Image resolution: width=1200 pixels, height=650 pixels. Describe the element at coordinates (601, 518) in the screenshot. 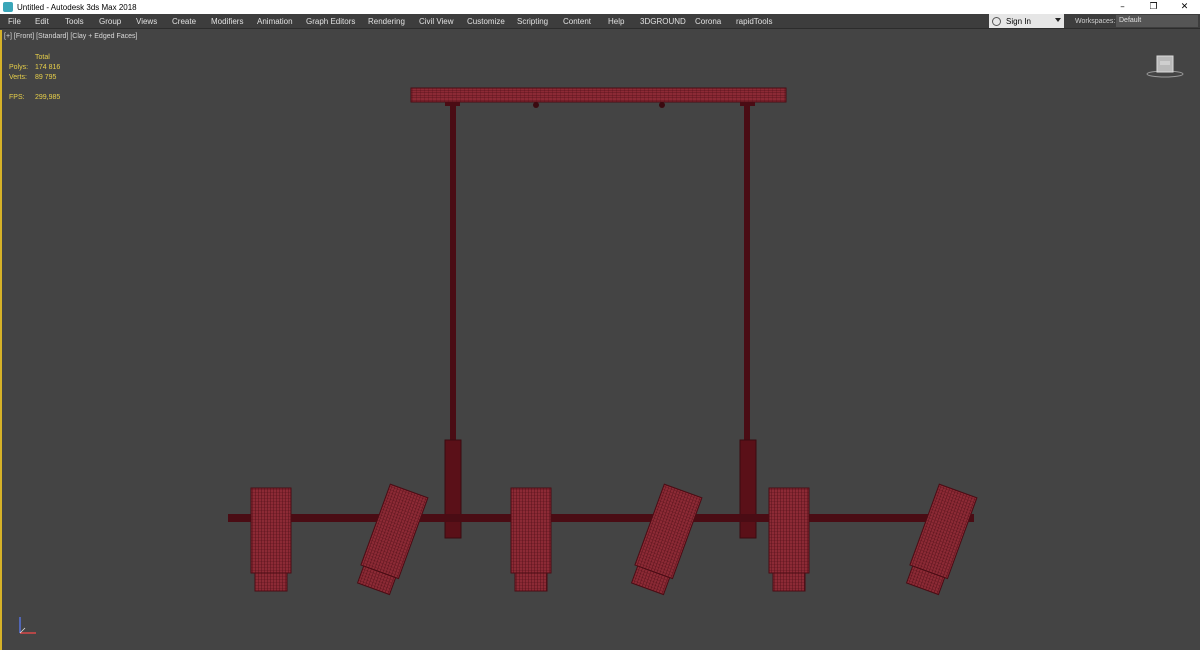

I see `fixture-bar` at that location.